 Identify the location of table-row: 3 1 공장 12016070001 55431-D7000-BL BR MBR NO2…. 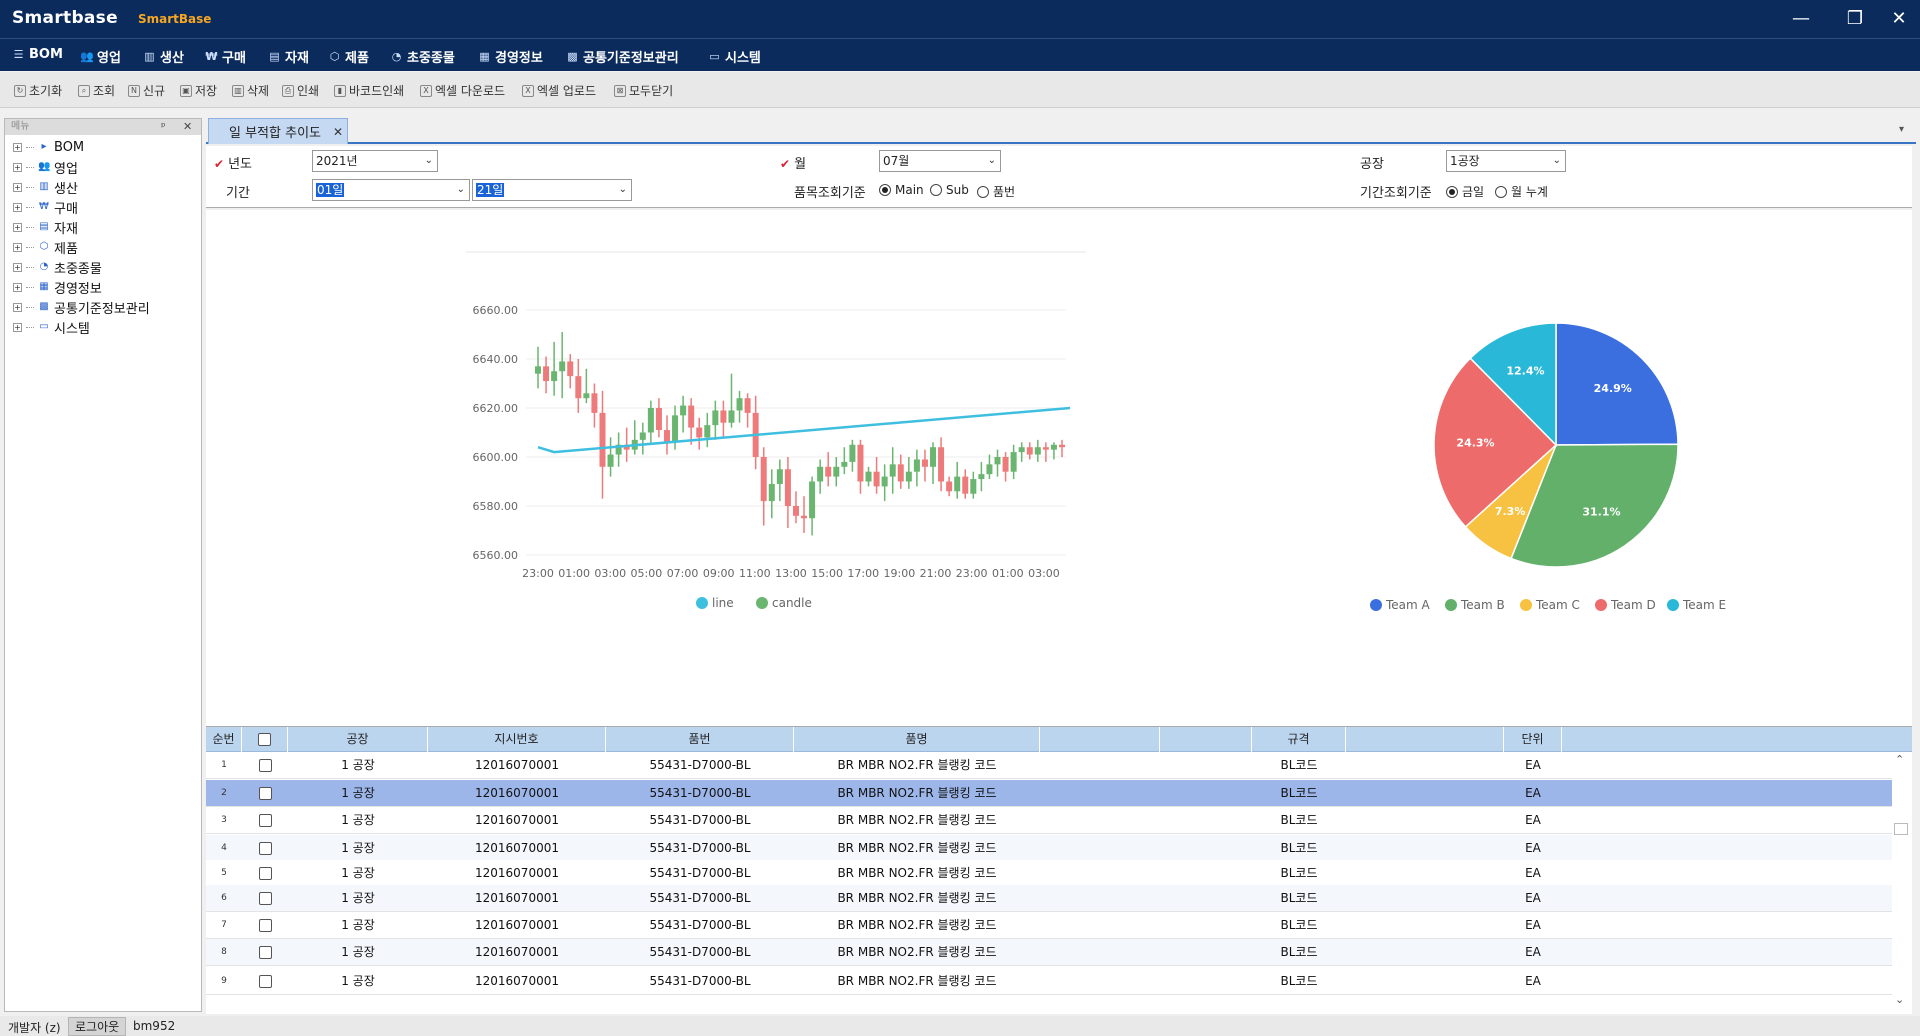
(1049, 820).